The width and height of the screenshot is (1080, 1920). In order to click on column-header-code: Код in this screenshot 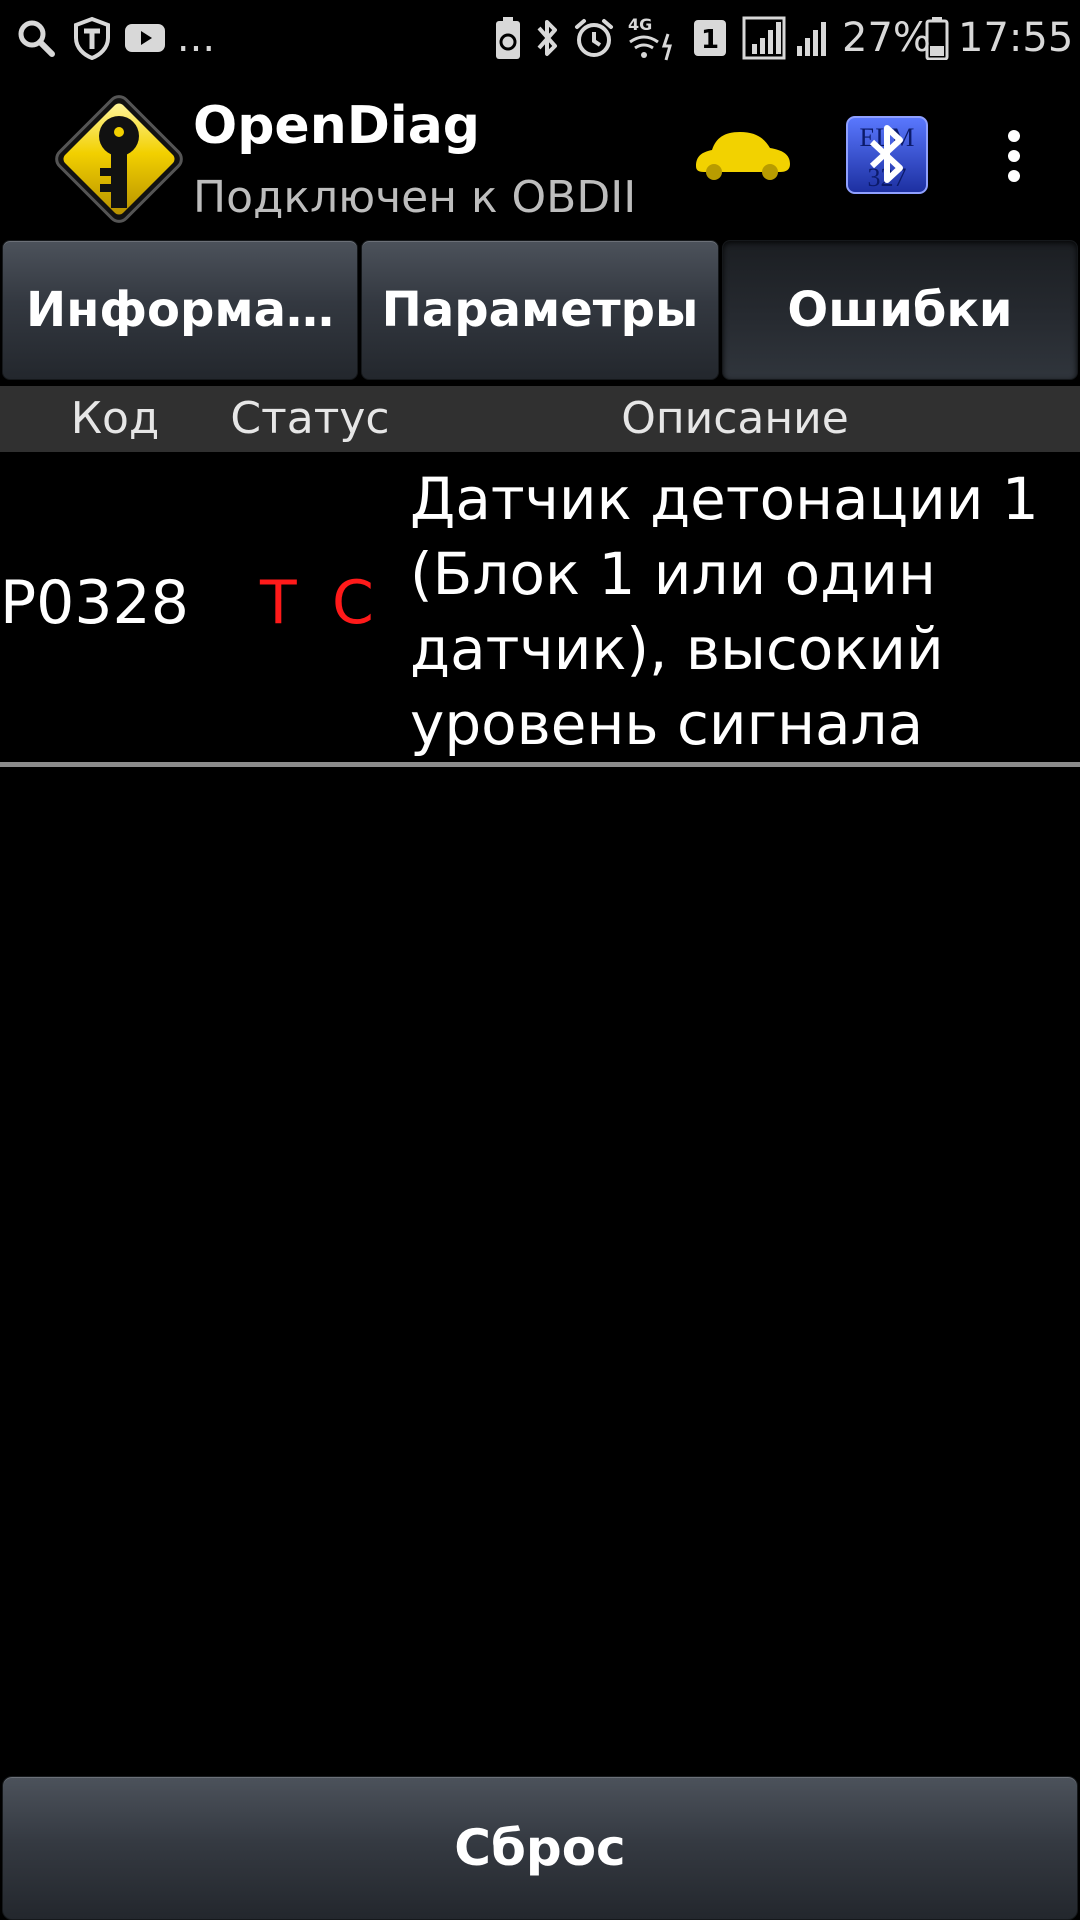, I will do `click(115, 418)`.